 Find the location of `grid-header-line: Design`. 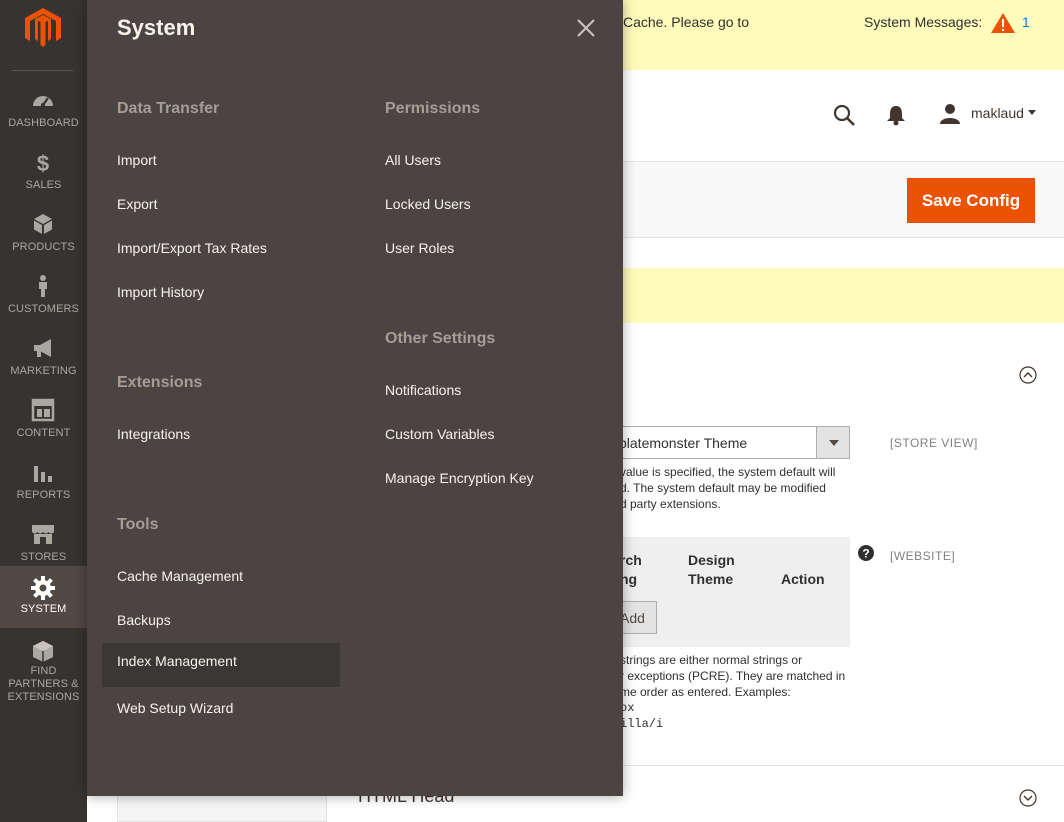

grid-header-line: Design is located at coordinates (711, 560).